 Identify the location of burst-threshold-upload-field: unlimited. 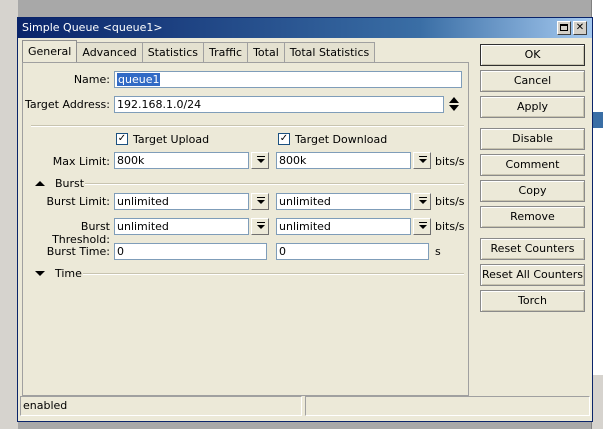
(181, 226).